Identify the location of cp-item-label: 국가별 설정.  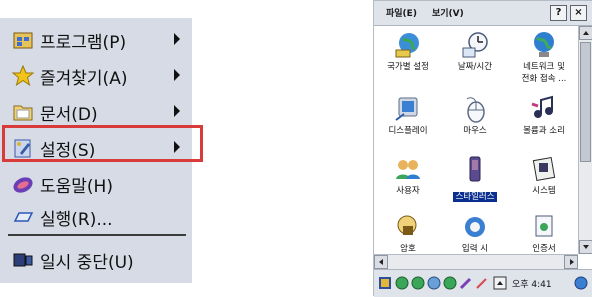
(408, 67).